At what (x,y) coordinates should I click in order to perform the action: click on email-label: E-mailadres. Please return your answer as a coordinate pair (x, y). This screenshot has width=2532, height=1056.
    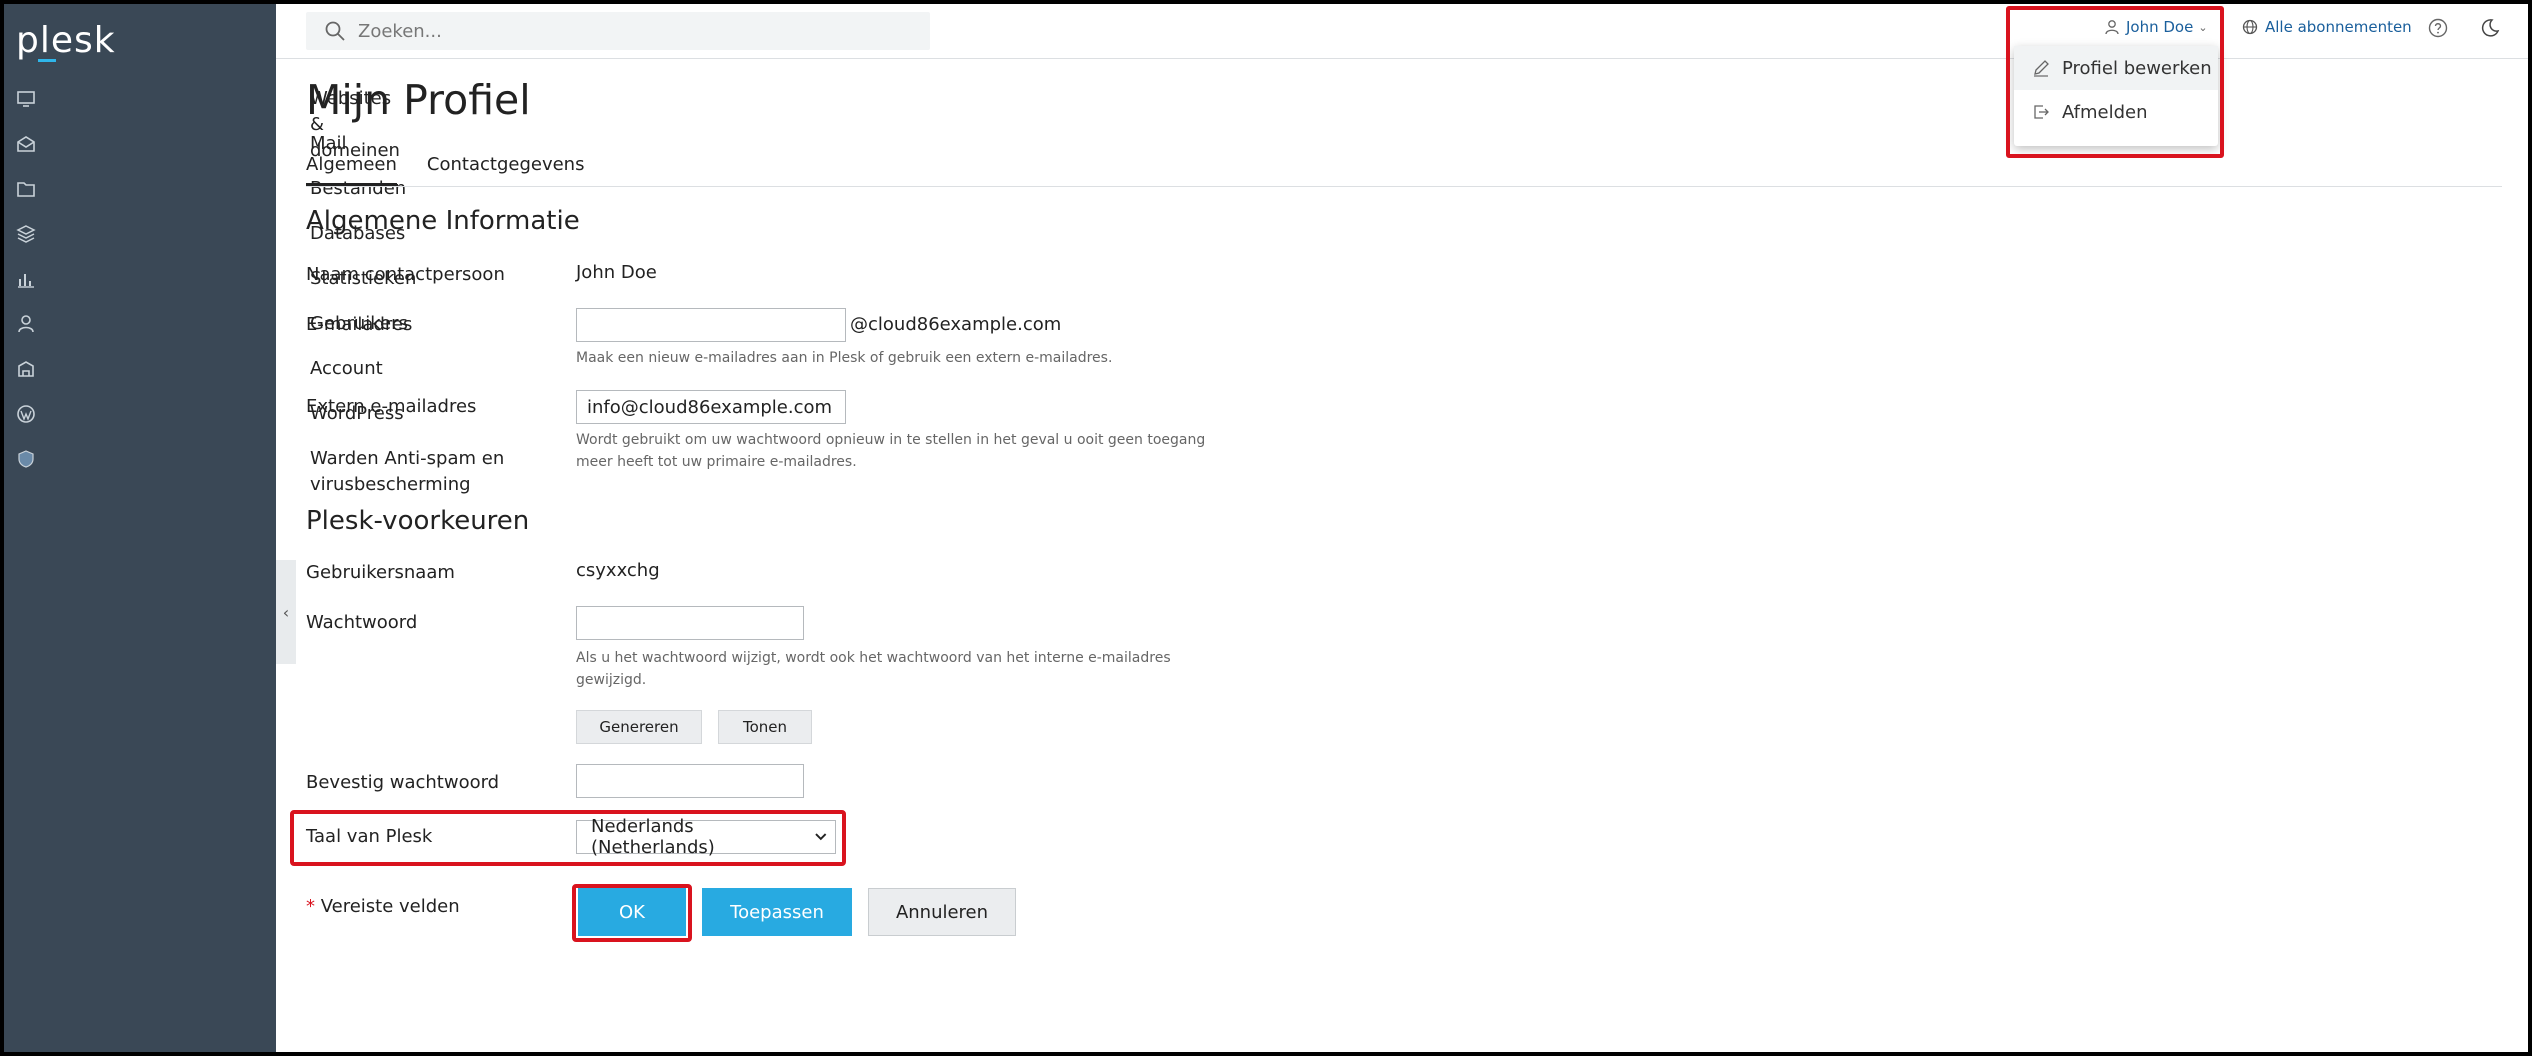
    Looking at the image, I should click on (359, 324).